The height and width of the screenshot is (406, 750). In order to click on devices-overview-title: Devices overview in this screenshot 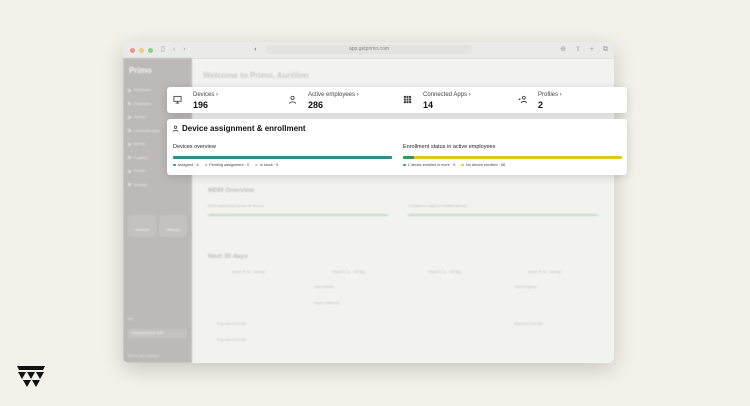, I will do `click(194, 147)`.